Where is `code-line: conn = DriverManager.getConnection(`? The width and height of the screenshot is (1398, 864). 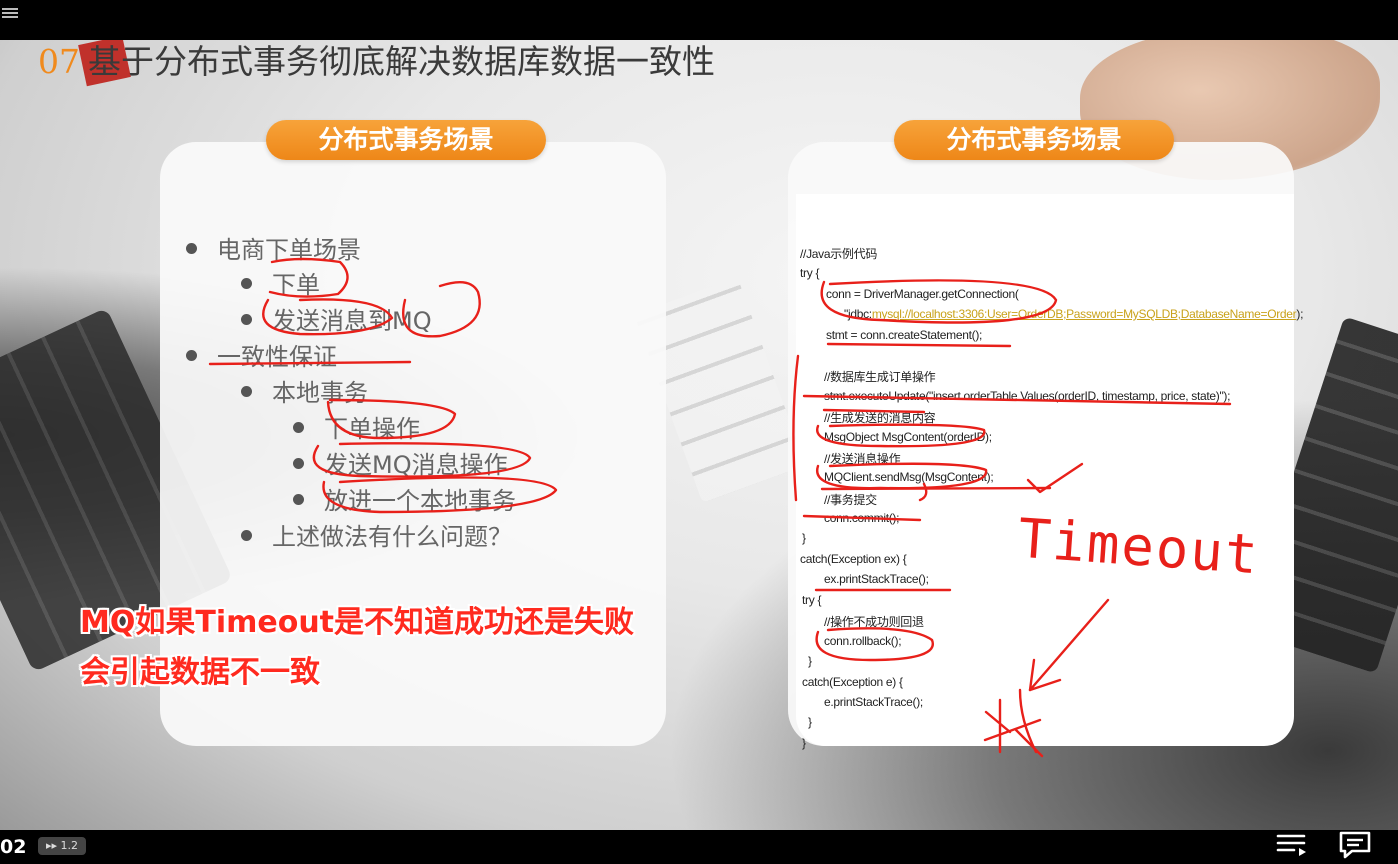
code-line: conn = DriverManager.getConnection( is located at coordinates (922, 294).